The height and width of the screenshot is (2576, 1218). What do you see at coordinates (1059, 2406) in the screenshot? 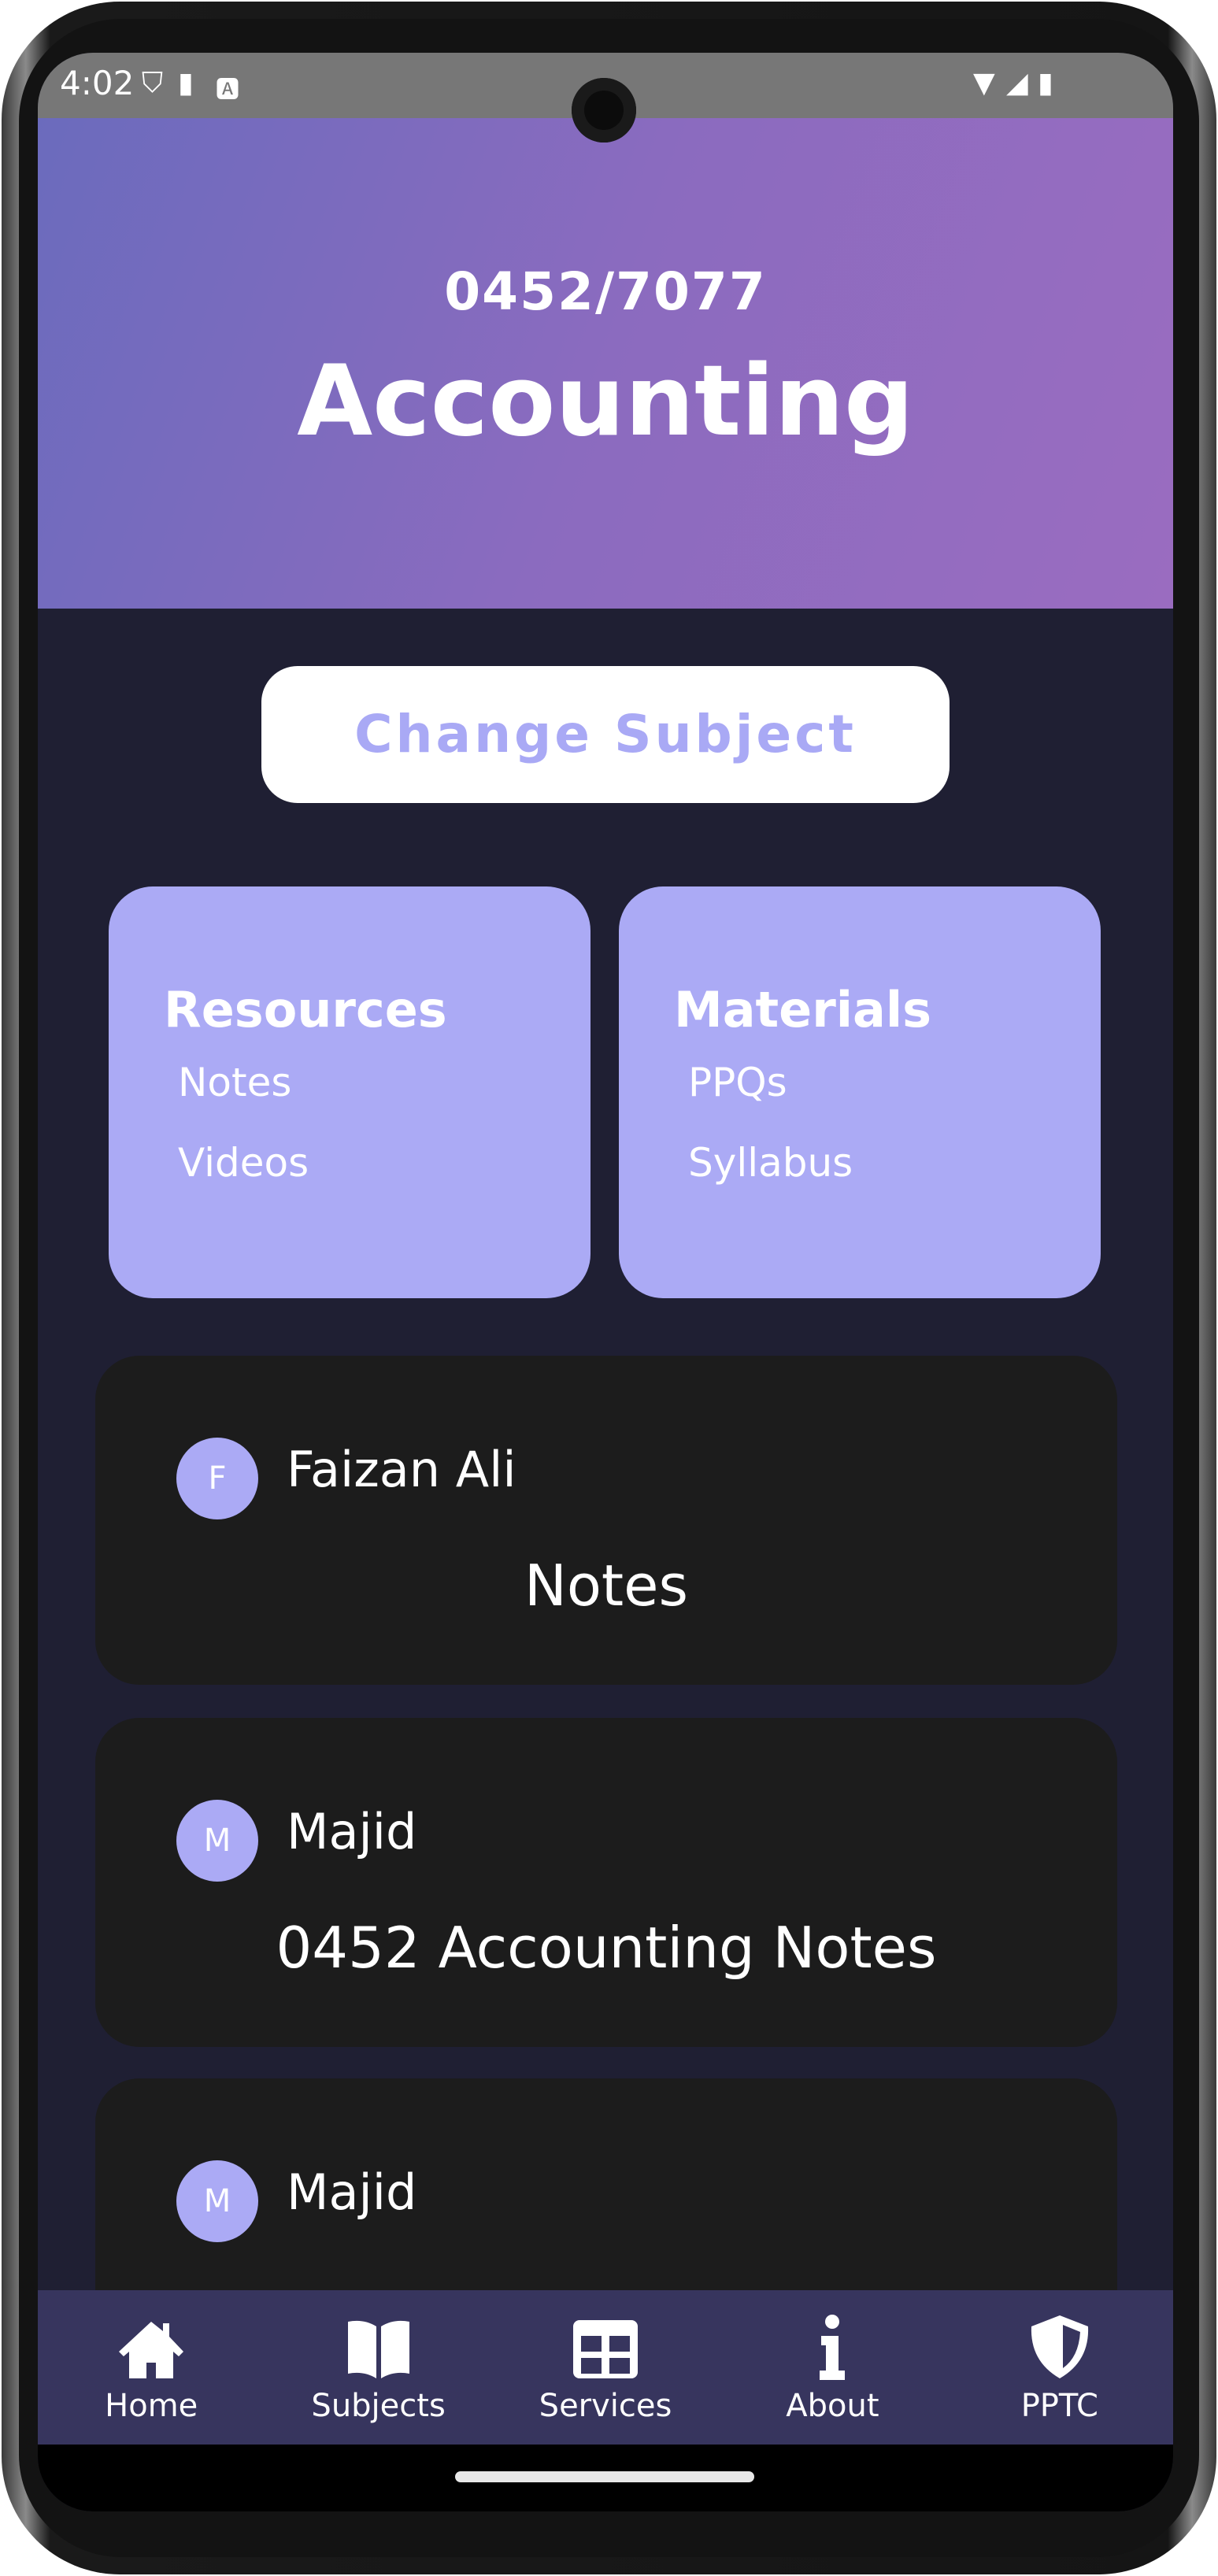
I see `nav-label: PPTC` at bounding box center [1059, 2406].